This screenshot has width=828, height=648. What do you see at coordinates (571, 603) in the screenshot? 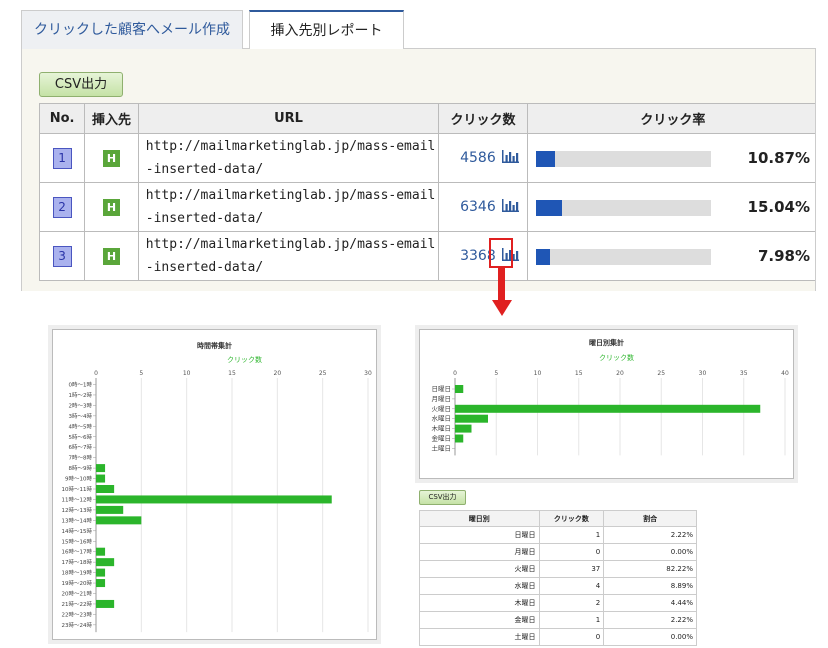
I see `weekday-table-cell: 2` at bounding box center [571, 603].